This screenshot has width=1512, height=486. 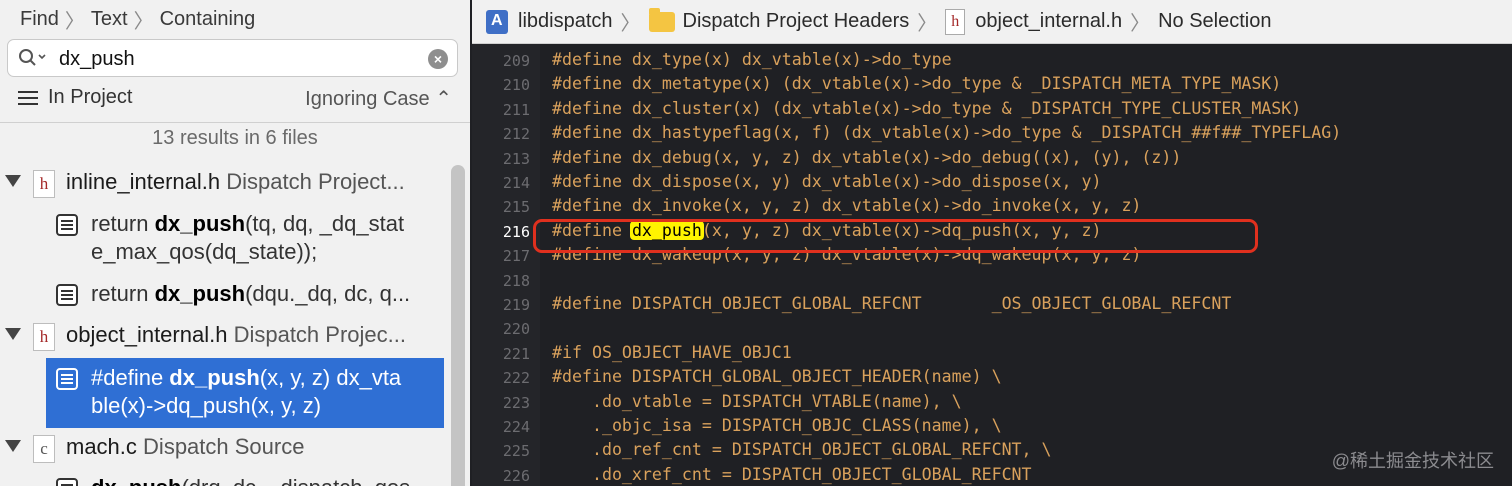 I want to click on match-suffix: (x, y, z) dx_vta, so click(x=330, y=377).